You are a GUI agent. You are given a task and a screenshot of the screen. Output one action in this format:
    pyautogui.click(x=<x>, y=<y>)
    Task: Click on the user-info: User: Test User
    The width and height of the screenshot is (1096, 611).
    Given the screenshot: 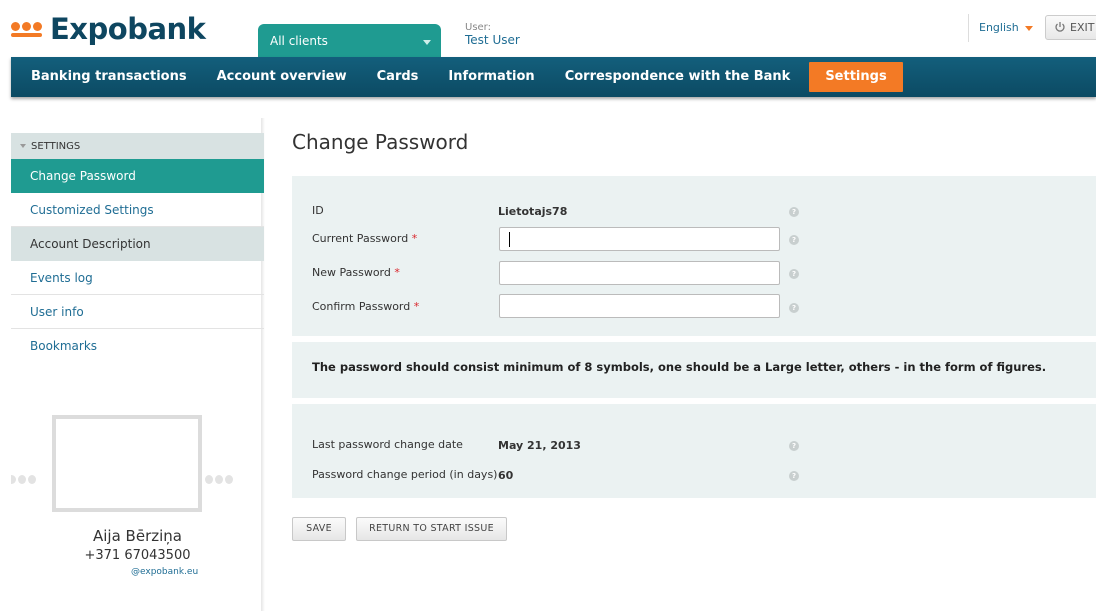 What is the action you would take?
    pyautogui.click(x=492, y=34)
    